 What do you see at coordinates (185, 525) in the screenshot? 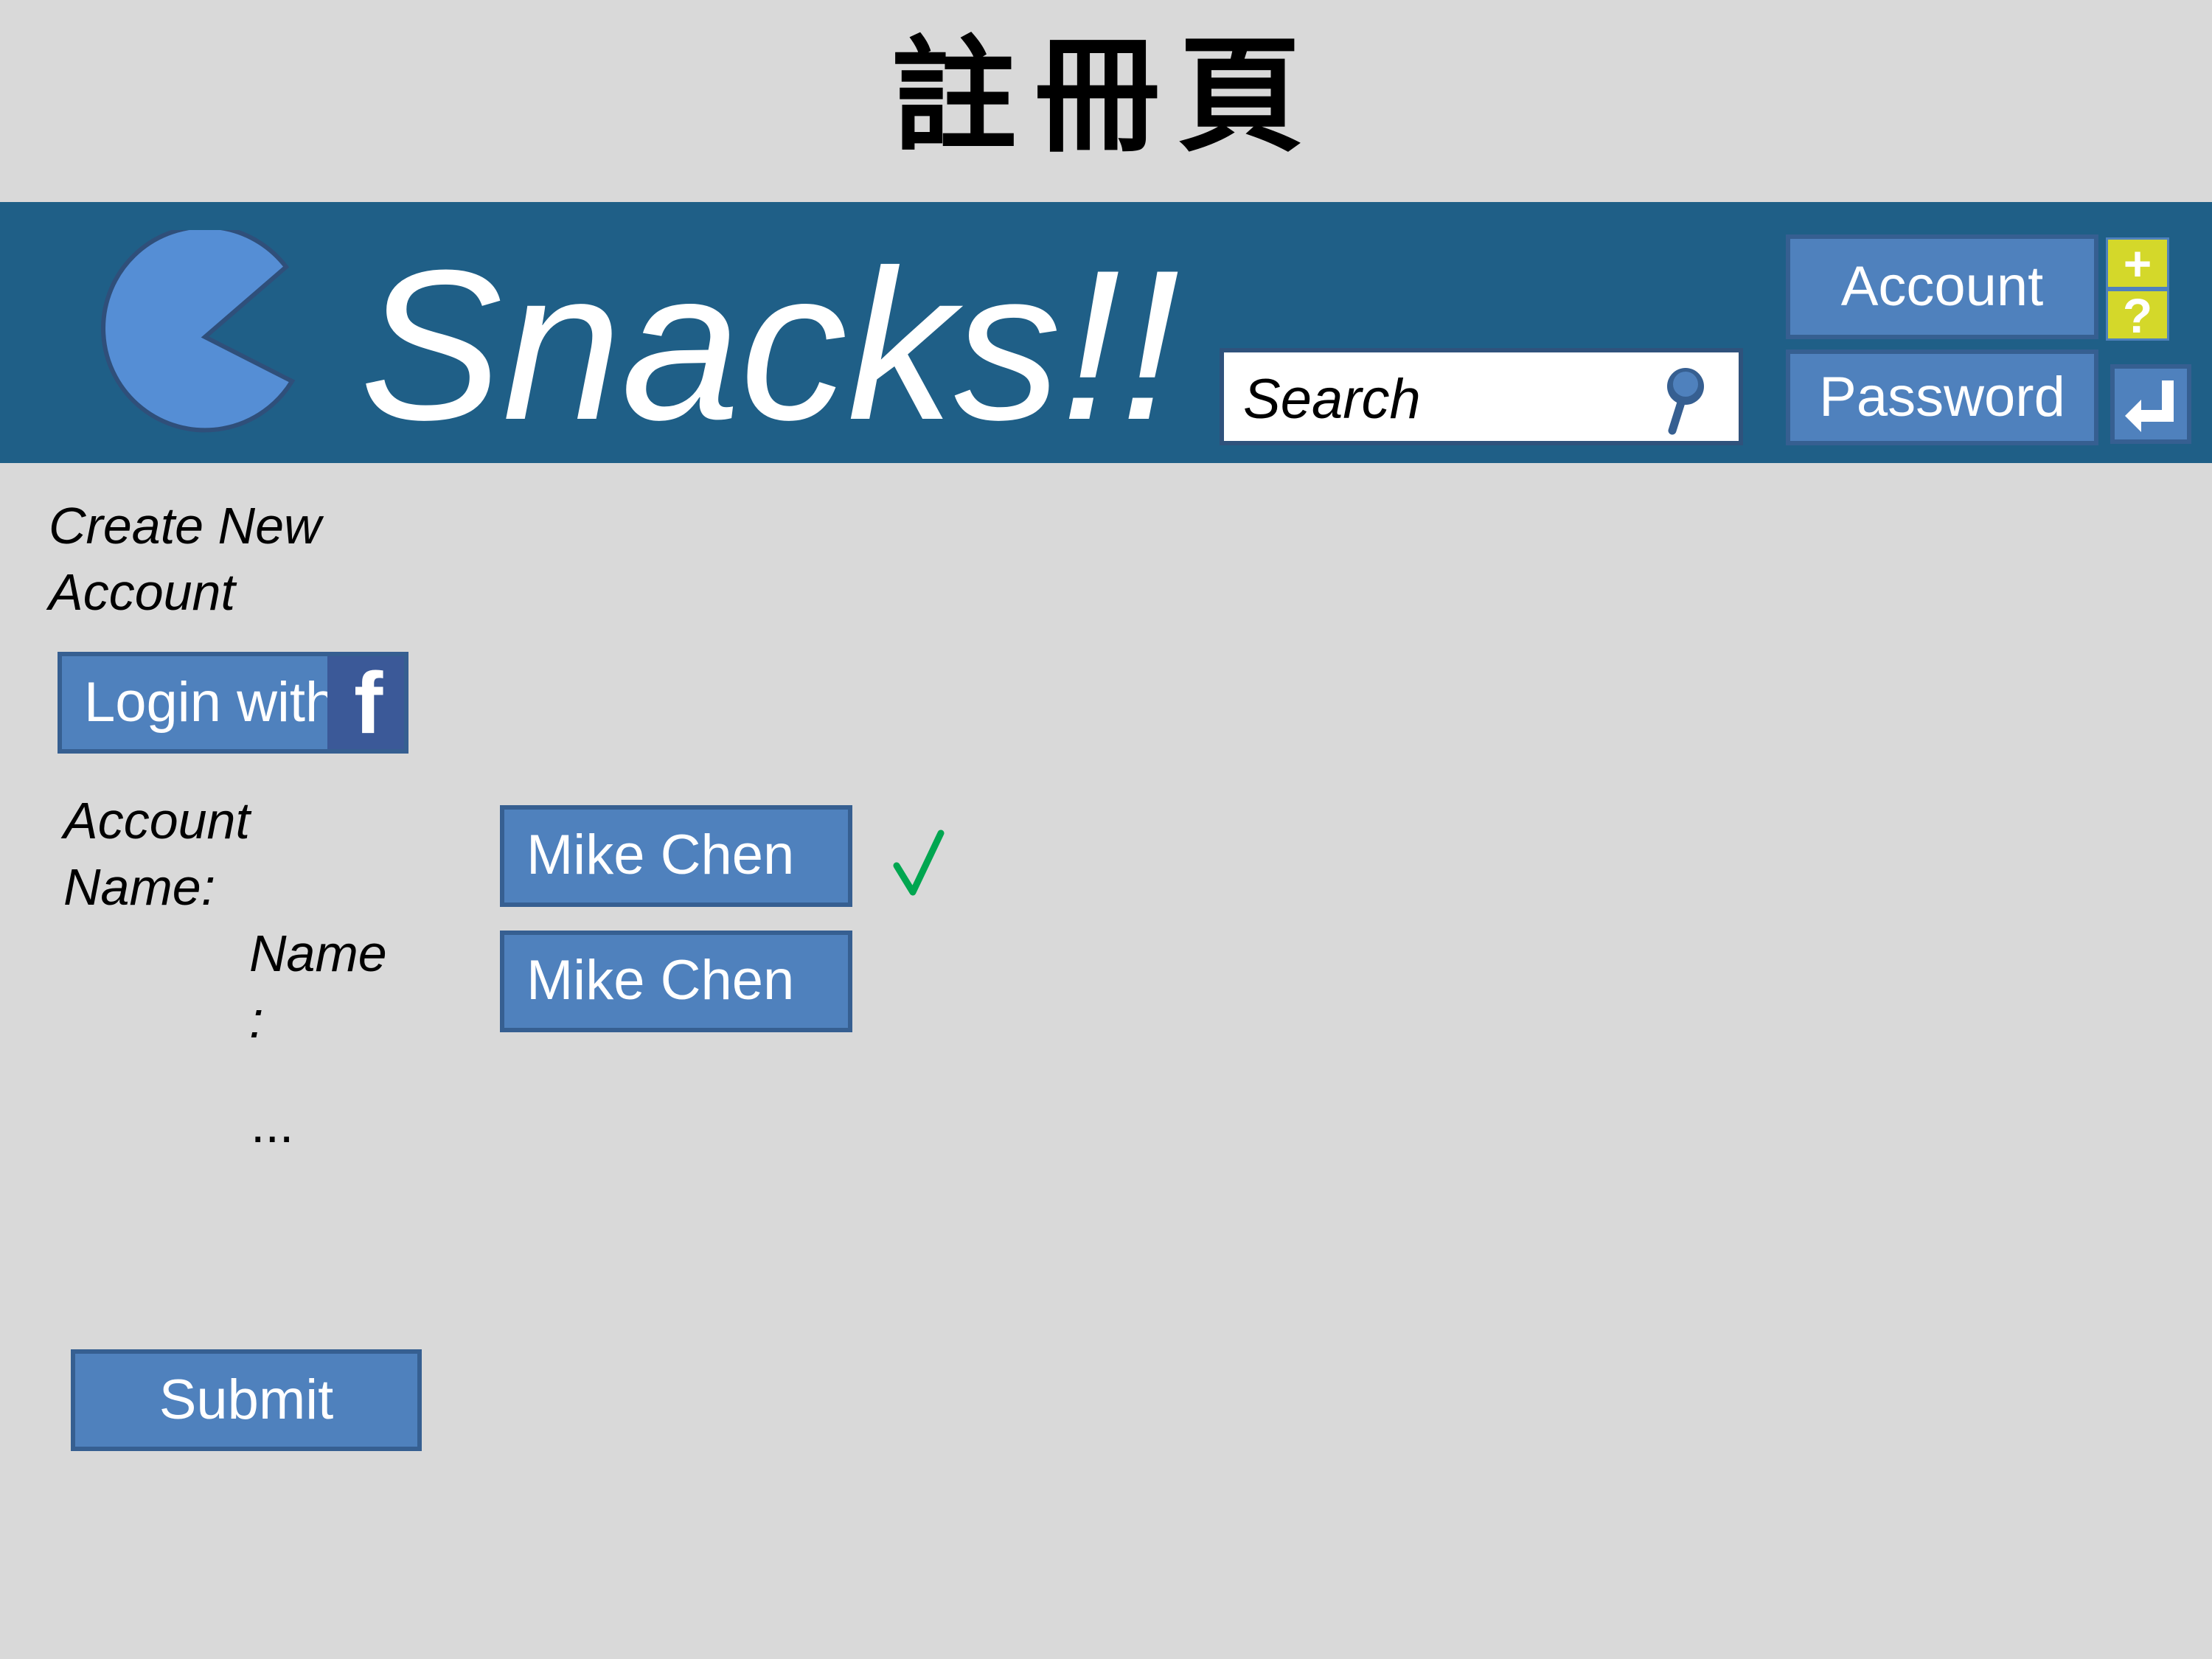
I see `section-title-line1: Create New` at bounding box center [185, 525].